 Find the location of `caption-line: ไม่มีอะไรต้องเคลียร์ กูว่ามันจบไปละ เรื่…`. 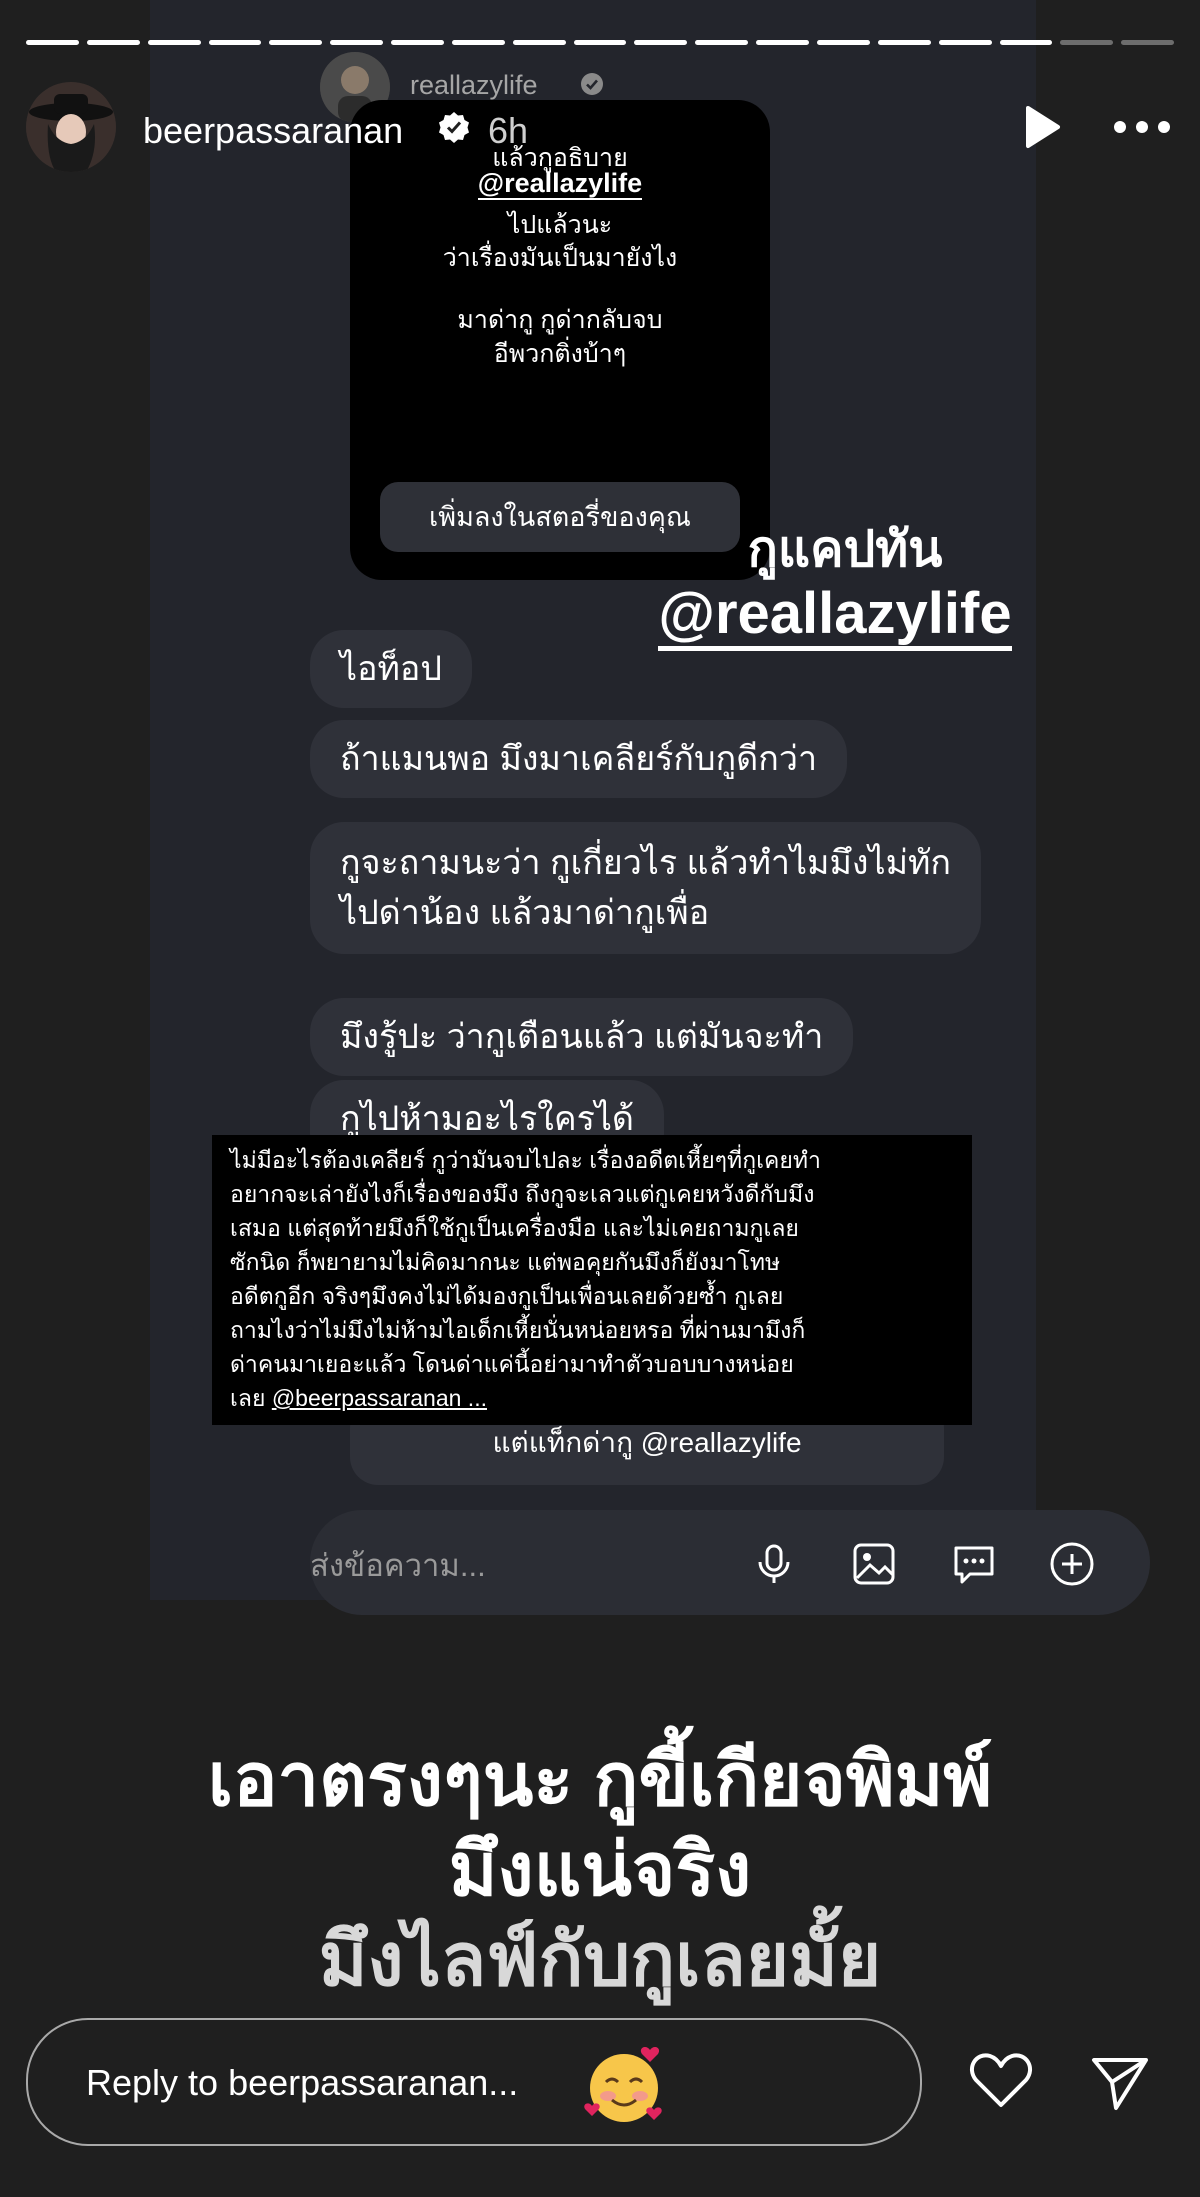

caption-line: ไม่มีอะไรต้องเคลียร์ กูว่ามันจบไปละ เรื่… is located at coordinates (525, 1160).